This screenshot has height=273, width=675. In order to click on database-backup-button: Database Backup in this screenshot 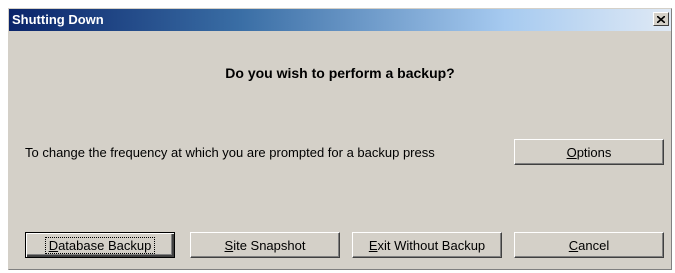, I will do `click(100, 245)`.